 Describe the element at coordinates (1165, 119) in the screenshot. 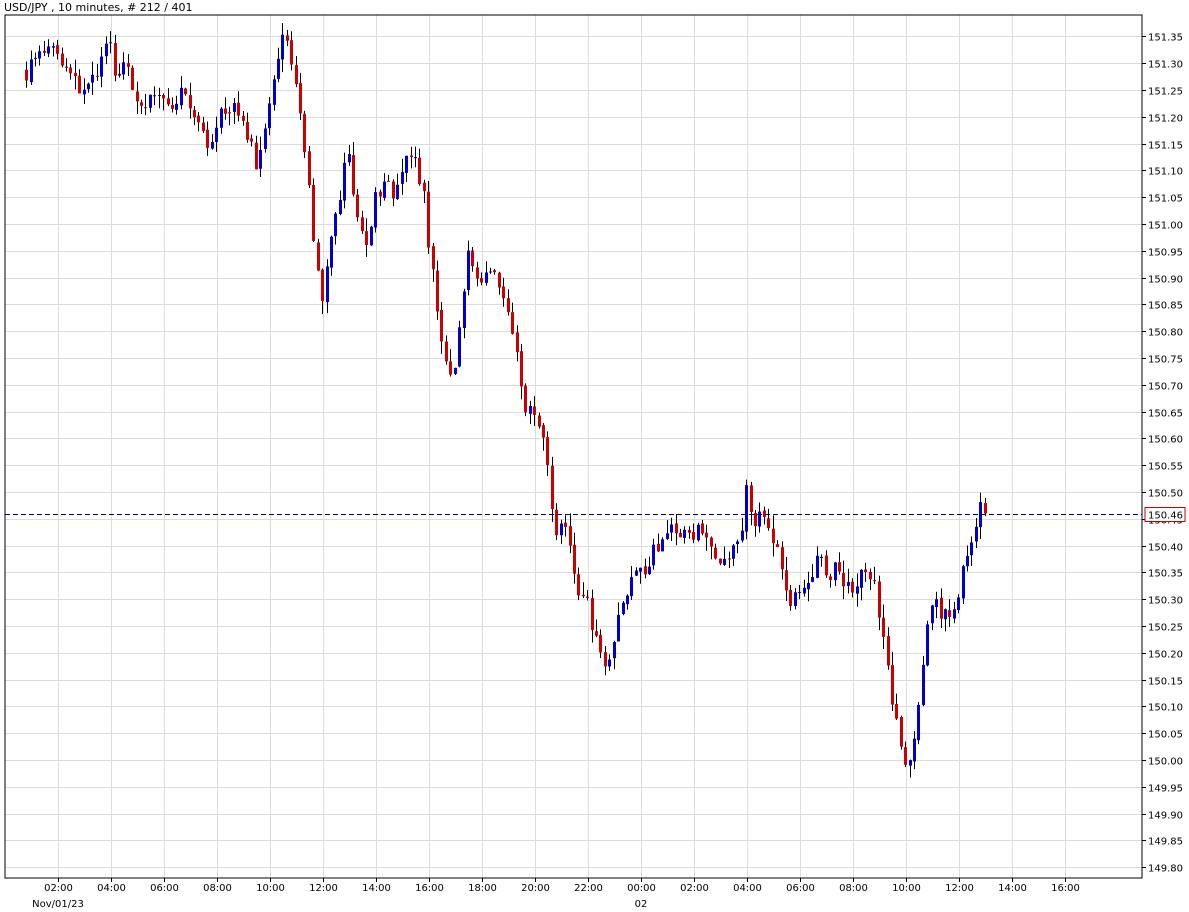

I see `y-tick-label: 151.20` at that location.